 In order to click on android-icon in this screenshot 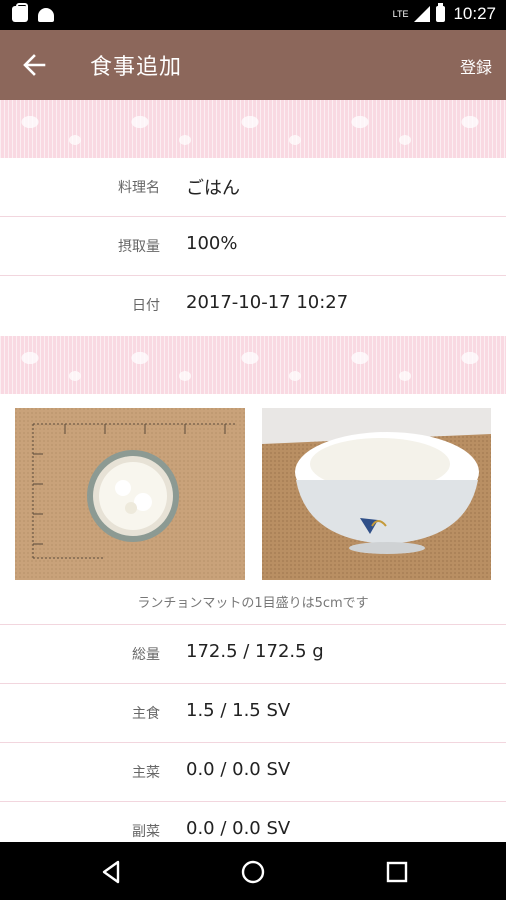, I will do `click(46, 15)`.